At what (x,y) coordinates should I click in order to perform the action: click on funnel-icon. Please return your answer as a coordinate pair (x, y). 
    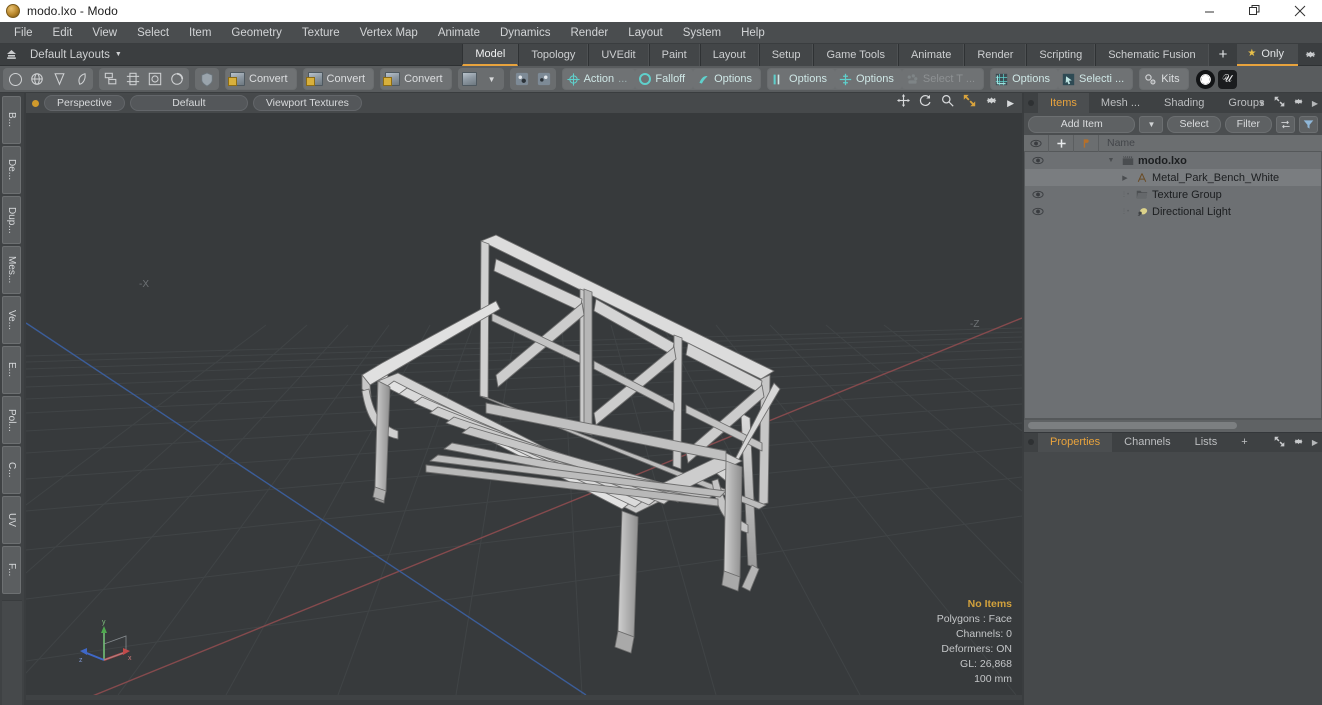
    Looking at the image, I should click on (1308, 124).